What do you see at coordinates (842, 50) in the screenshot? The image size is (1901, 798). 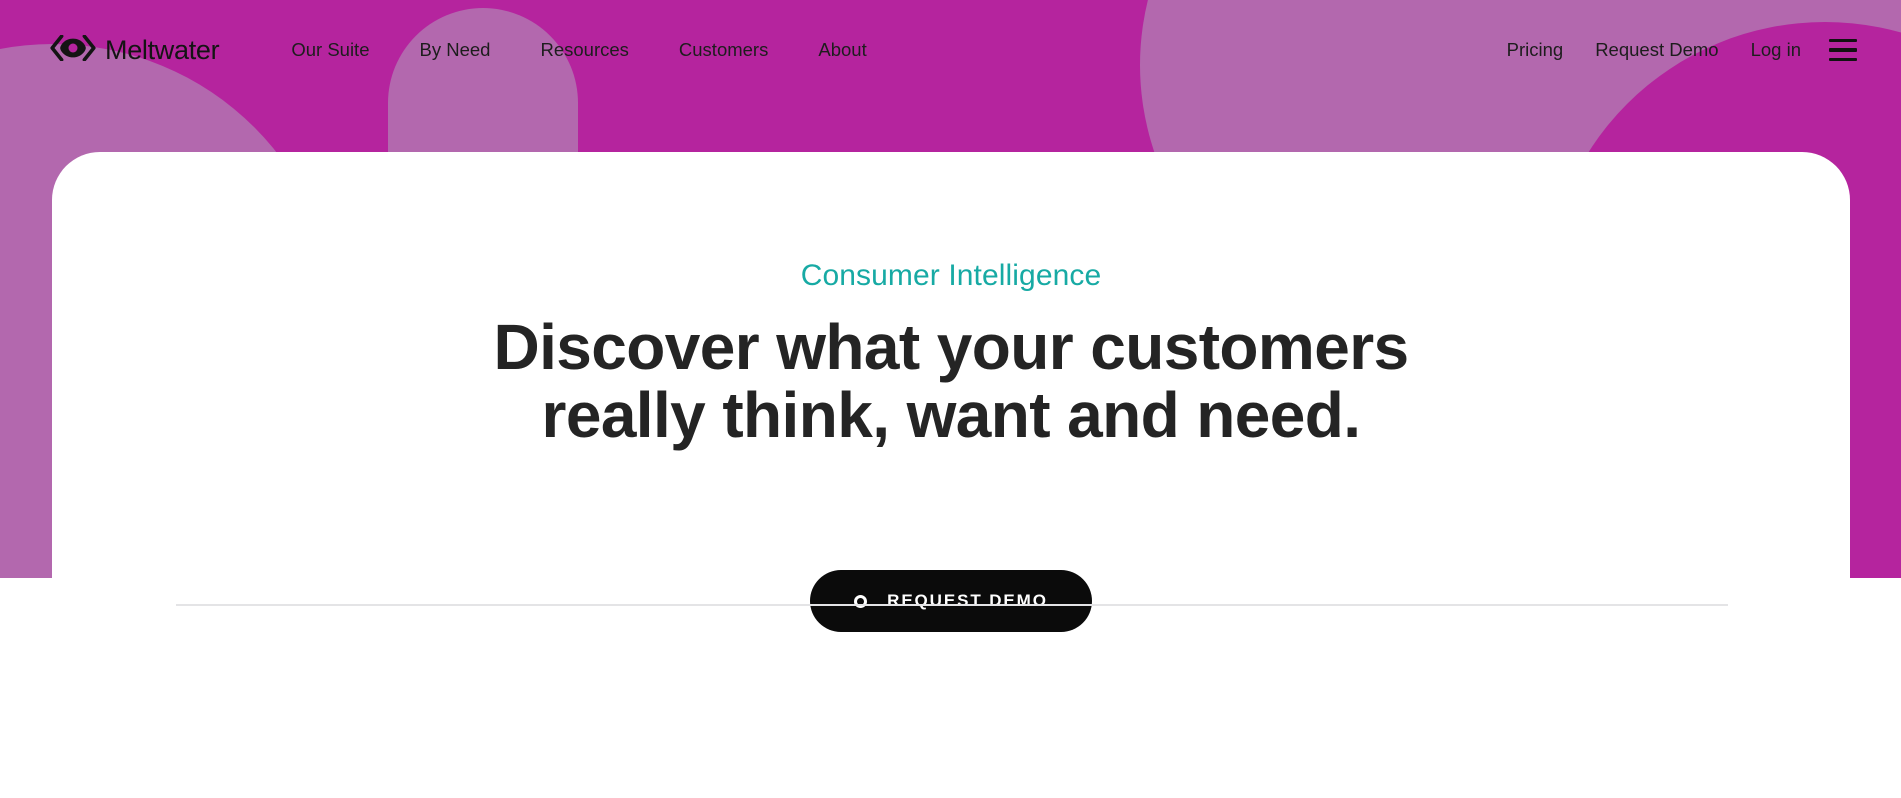 I see `nav-item-about: About` at bounding box center [842, 50].